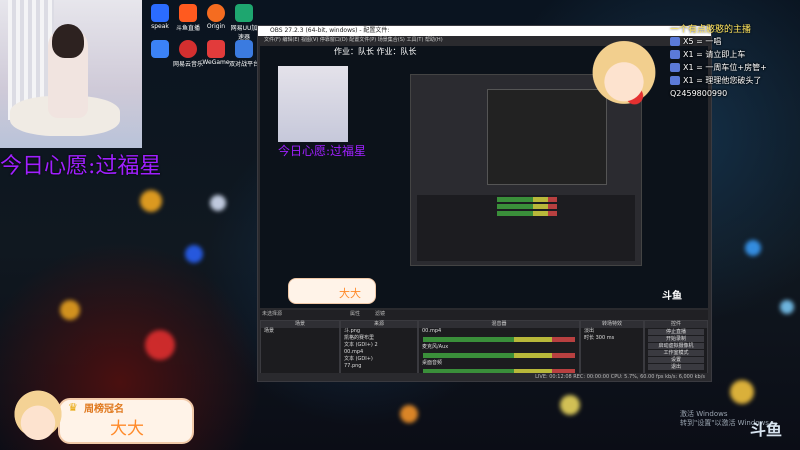  What do you see at coordinates (71, 74) in the screenshot?
I see `webcam-feed` at bounding box center [71, 74].